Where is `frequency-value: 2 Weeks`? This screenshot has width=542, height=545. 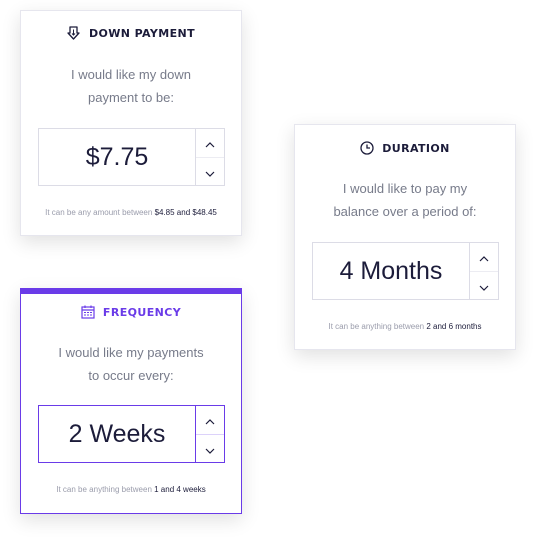
frequency-value: 2 Weeks is located at coordinates (117, 434).